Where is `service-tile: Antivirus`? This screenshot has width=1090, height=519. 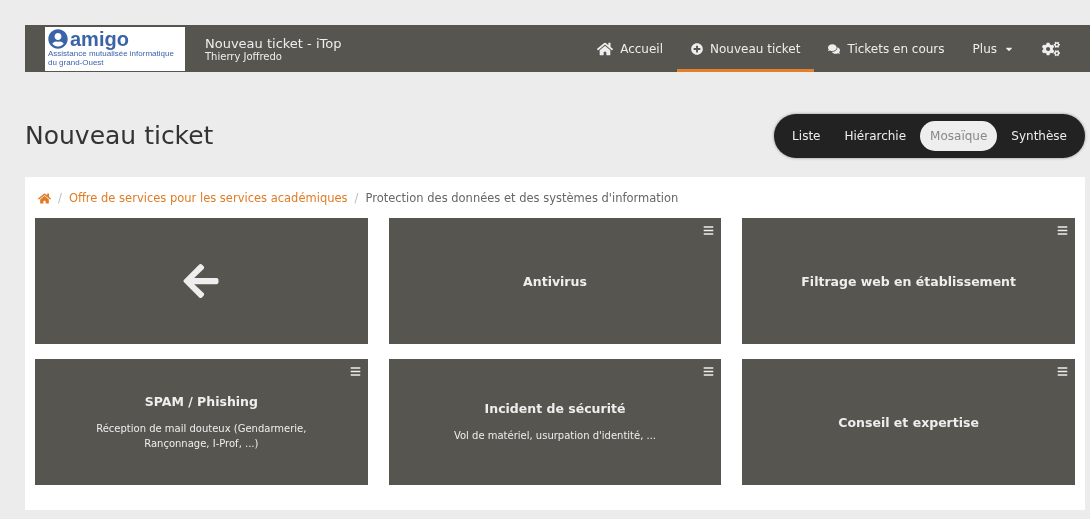
service-tile: Antivirus is located at coordinates (555, 281).